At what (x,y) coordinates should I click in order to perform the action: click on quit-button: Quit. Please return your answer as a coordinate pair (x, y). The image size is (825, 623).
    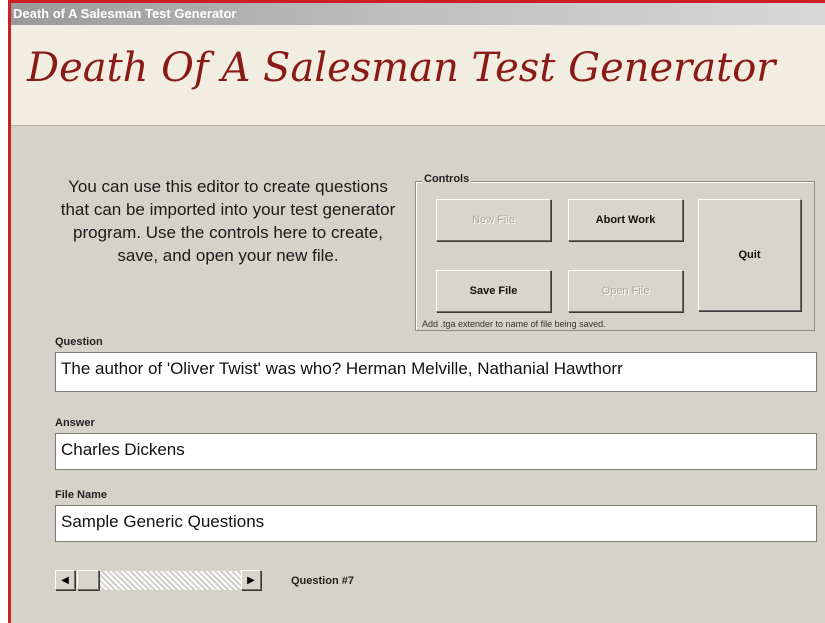
    Looking at the image, I should click on (749, 255).